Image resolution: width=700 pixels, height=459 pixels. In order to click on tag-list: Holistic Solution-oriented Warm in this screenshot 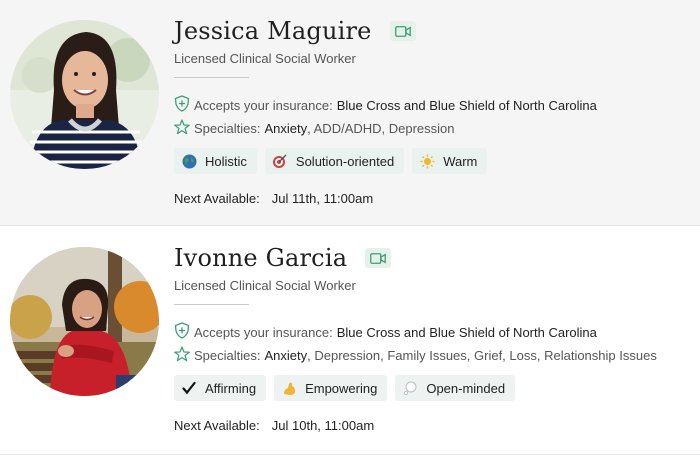, I will do `click(331, 161)`.